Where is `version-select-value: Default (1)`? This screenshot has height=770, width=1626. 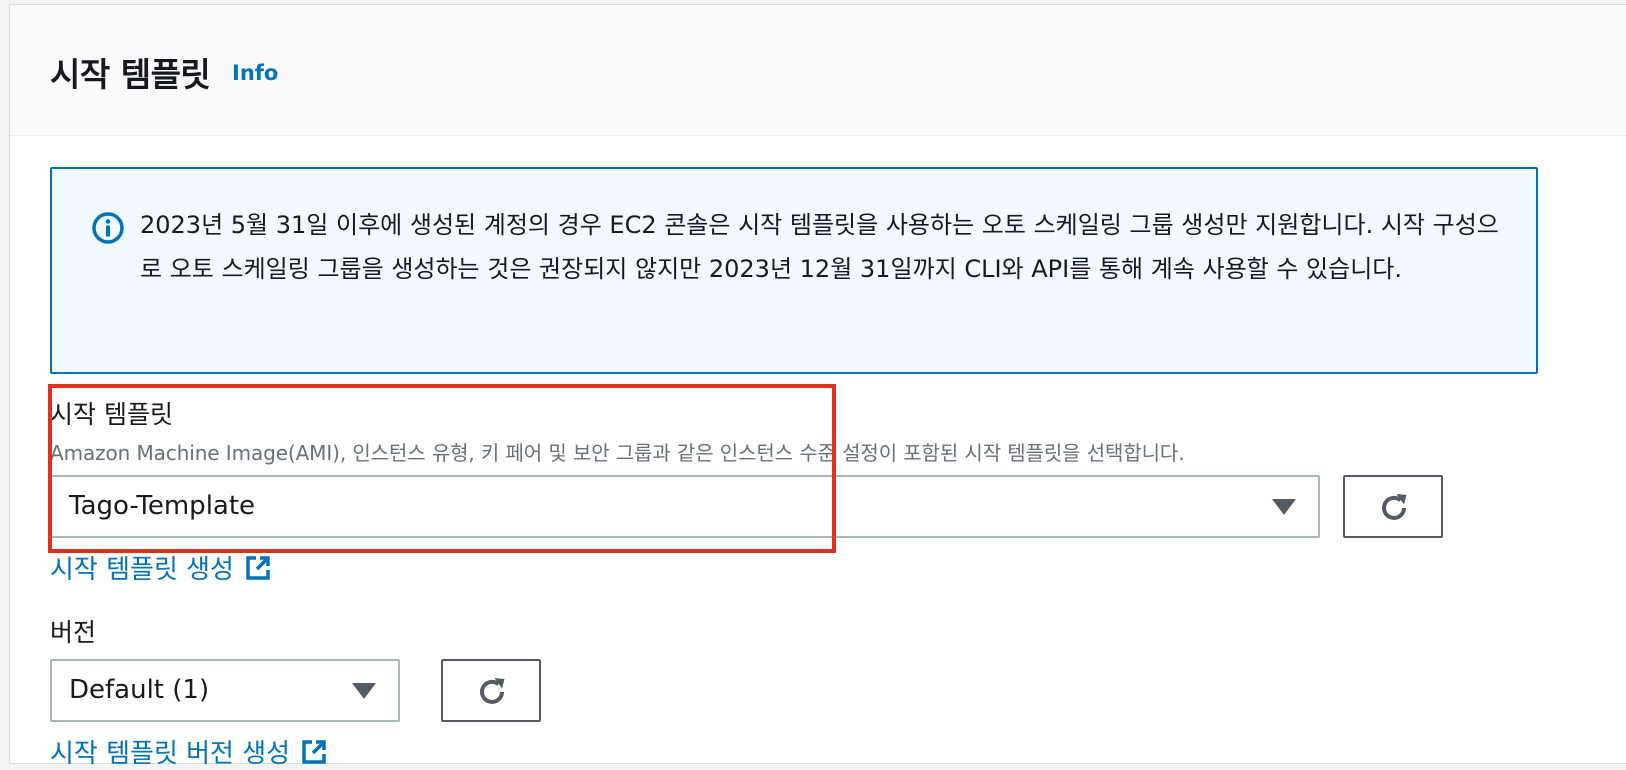 version-select-value: Default (1) is located at coordinates (139, 690).